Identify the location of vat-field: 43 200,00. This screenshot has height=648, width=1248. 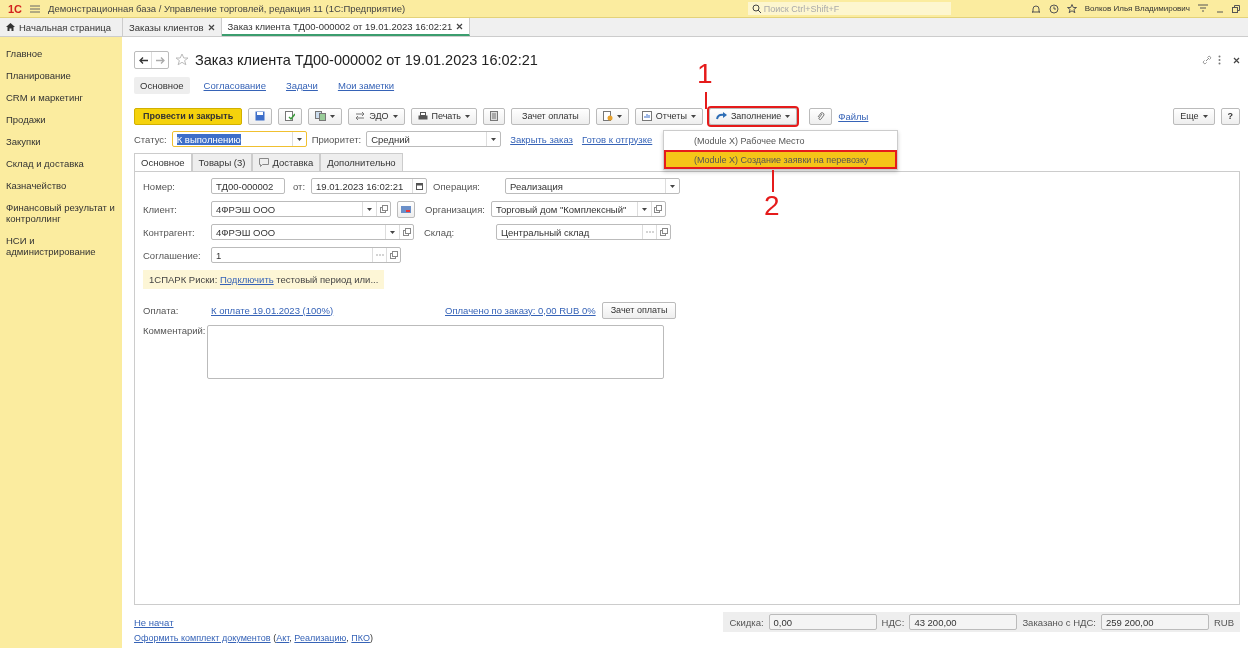
(963, 622).